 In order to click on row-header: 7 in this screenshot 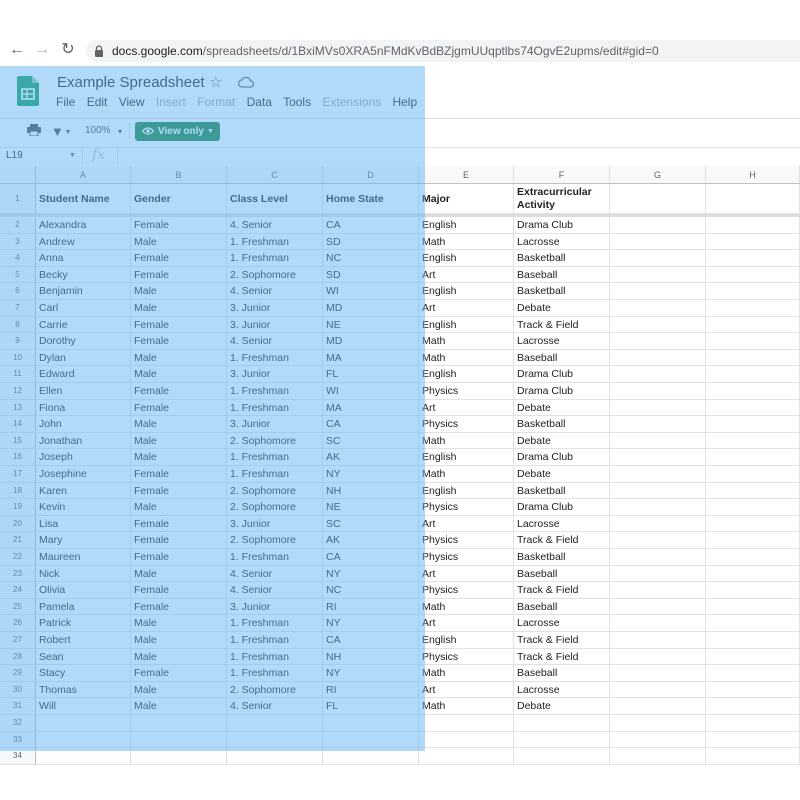, I will do `click(18, 308)`.